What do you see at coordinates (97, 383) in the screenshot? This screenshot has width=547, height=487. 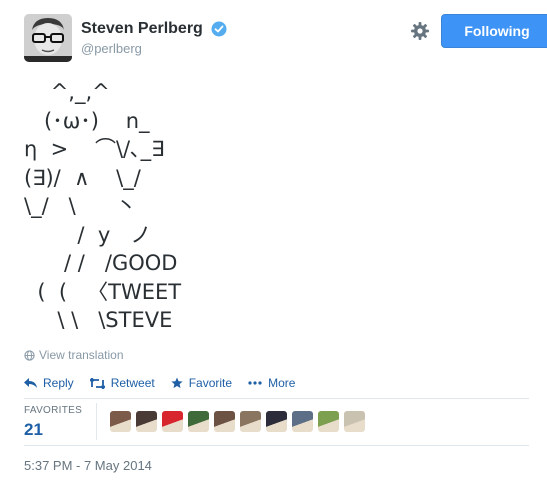 I see `retweet-icon` at bounding box center [97, 383].